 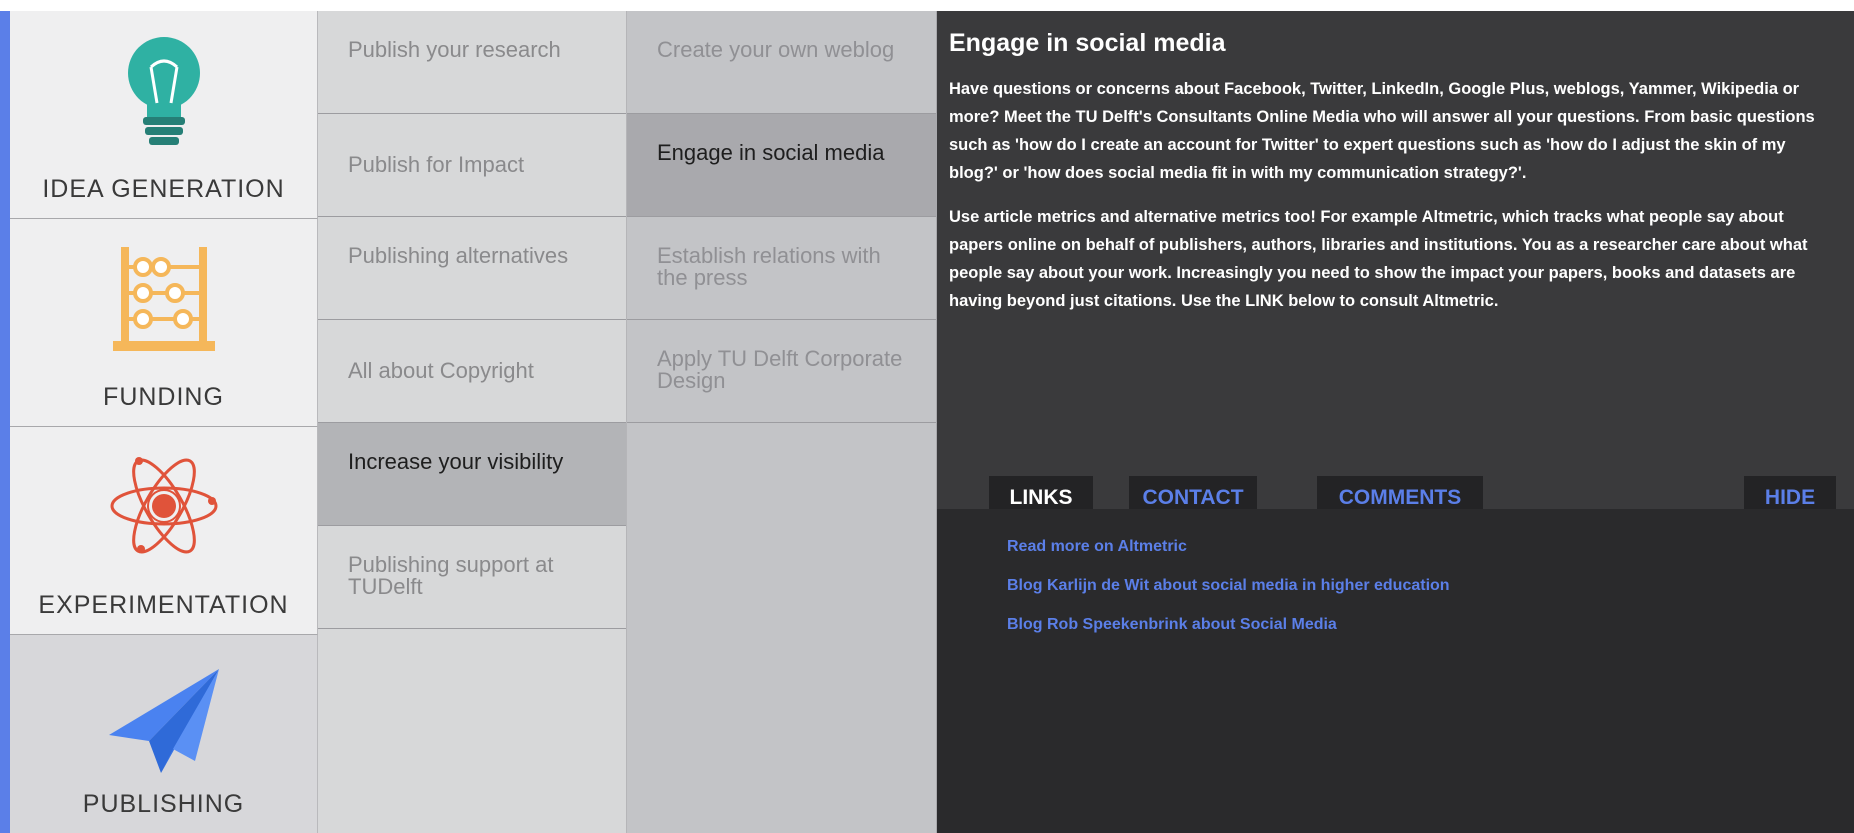 I want to click on atom-icon, so click(x=163, y=505).